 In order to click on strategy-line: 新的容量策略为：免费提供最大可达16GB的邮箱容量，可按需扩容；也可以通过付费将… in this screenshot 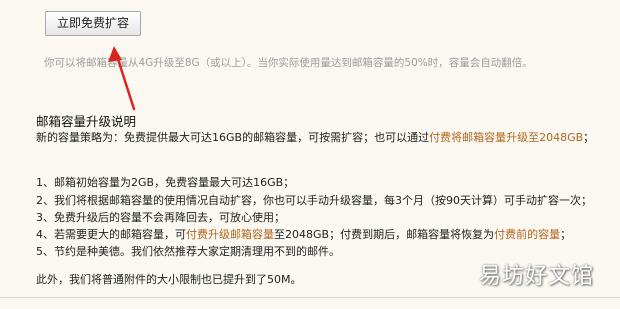, I will do `click(315, 137)`.